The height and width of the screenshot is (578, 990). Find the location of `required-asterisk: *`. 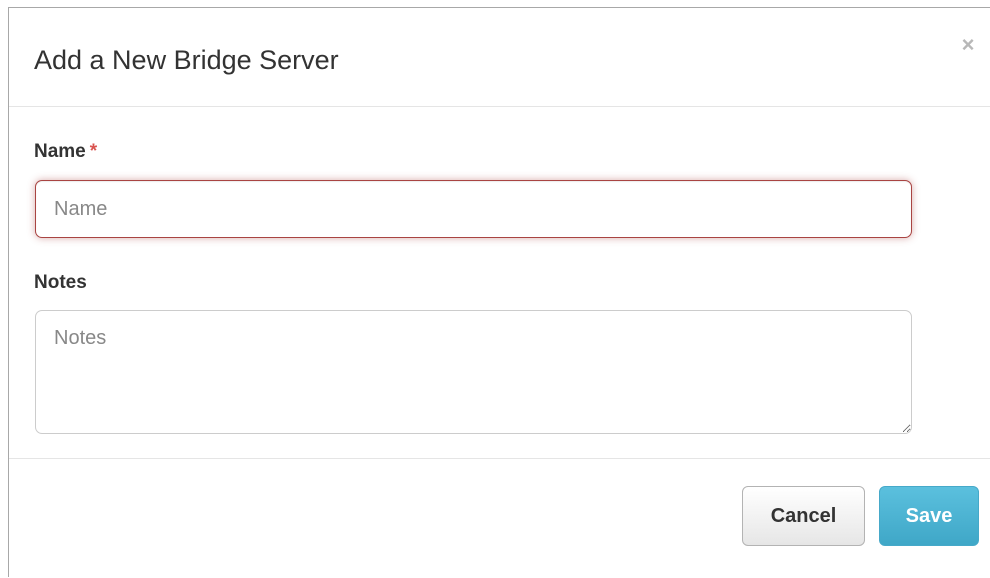

required-asterisk: * is located at coordinates (93, 151).